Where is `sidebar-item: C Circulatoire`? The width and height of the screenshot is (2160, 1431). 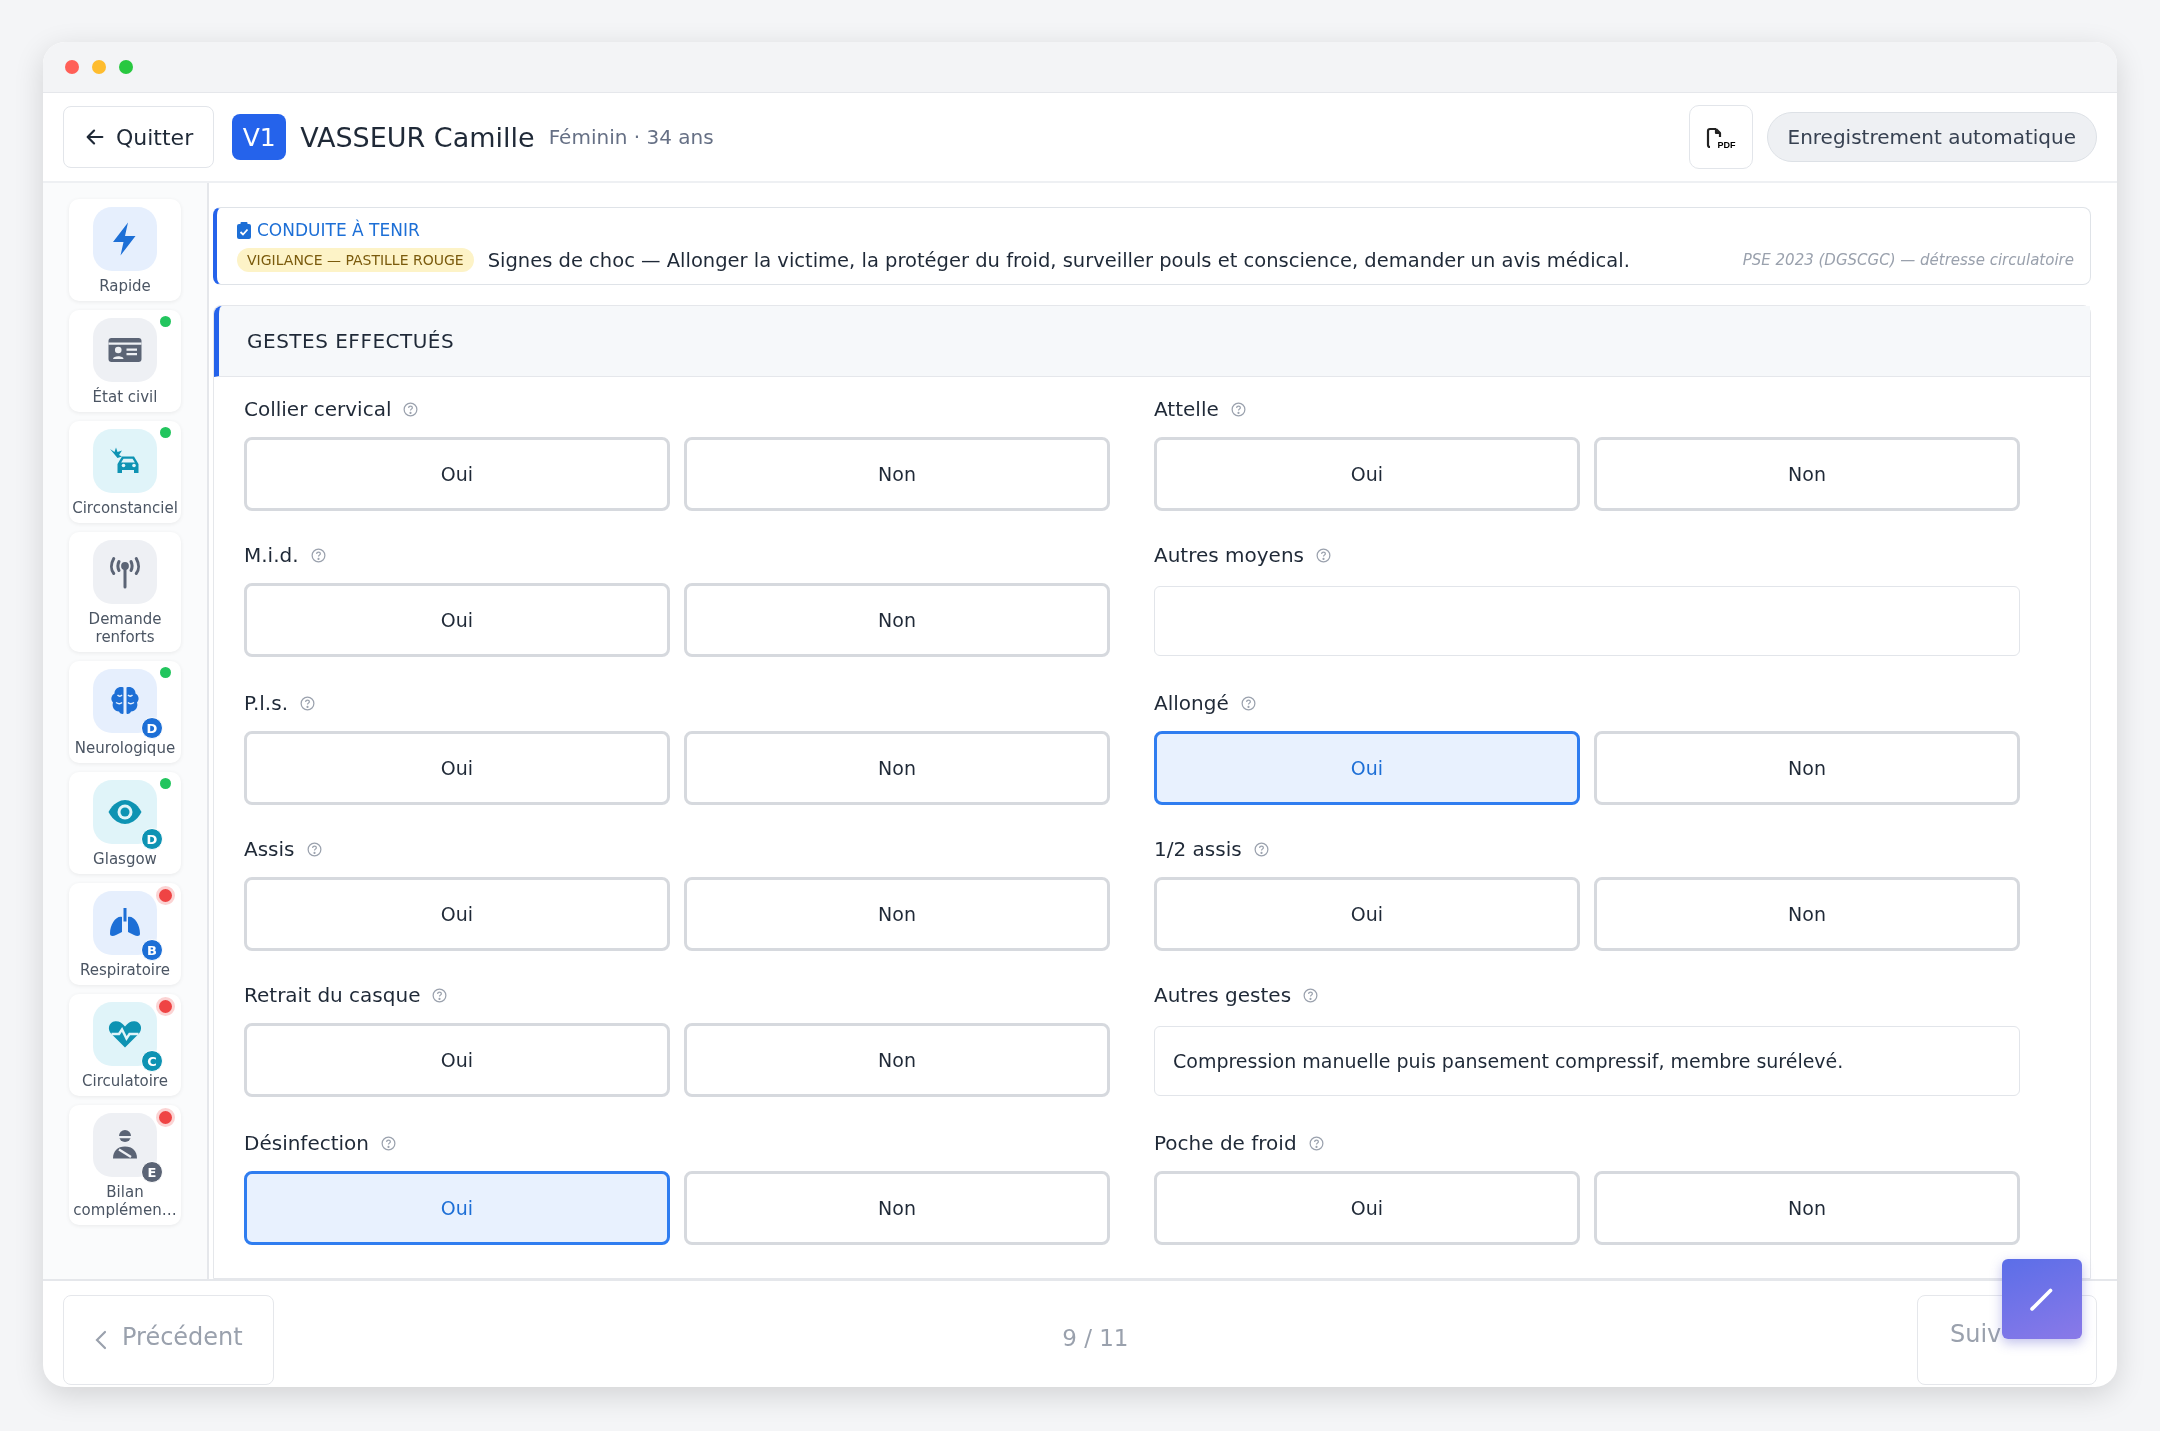 sidebar-item: C Circulatoire is located at coordinates (125, 1045).